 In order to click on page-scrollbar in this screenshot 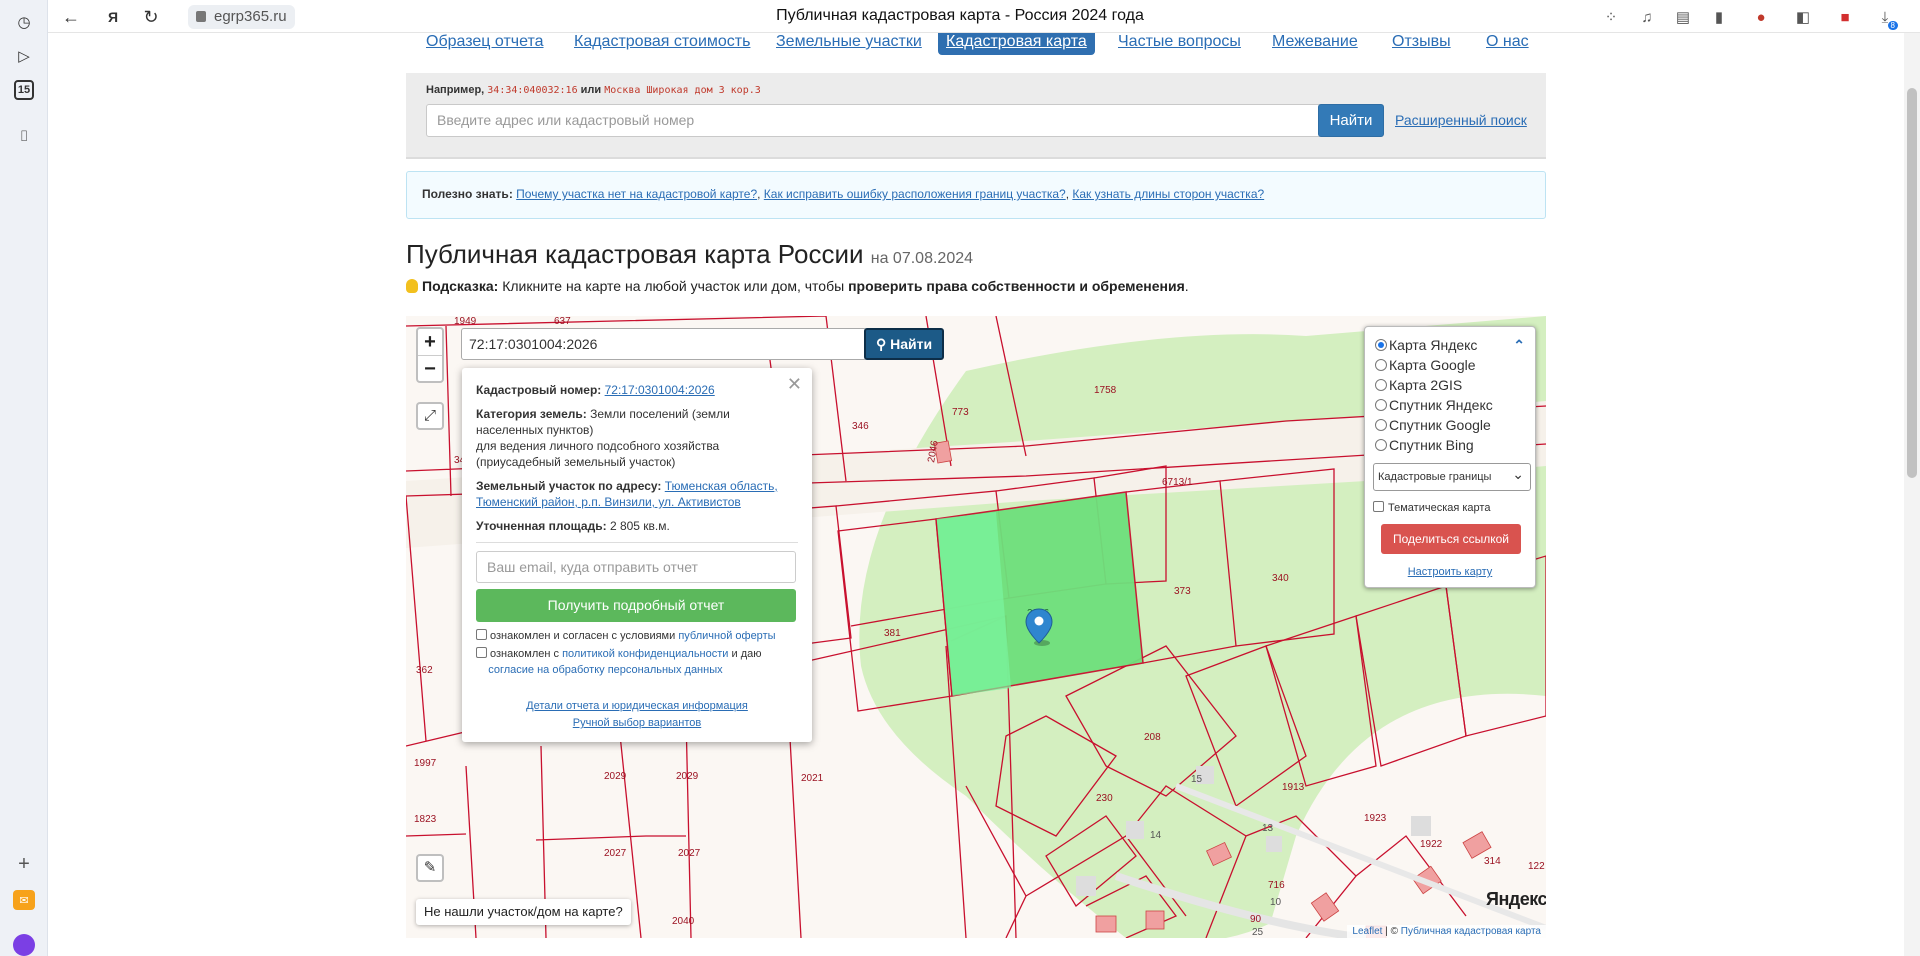, I will do `click(1912, 494)`.